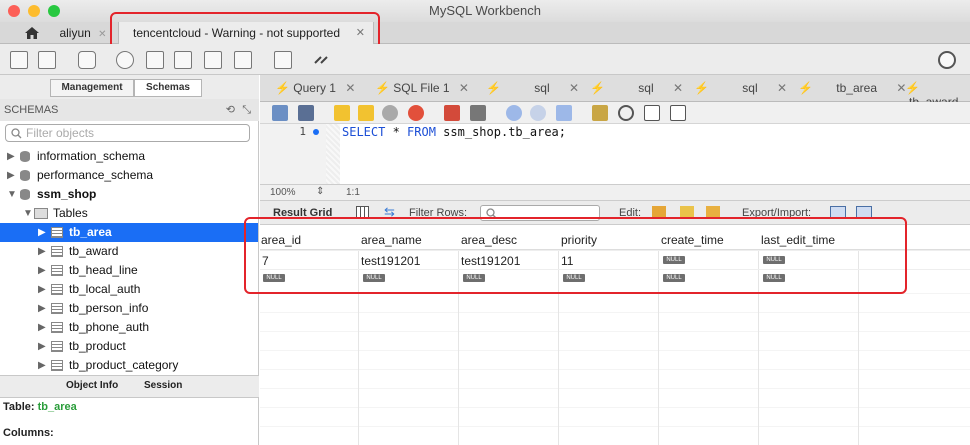 The image size is (970, 445). Describe the element at coordinates (283, 192) in the screenshot. I see `zoom-level: 100%` at that location.